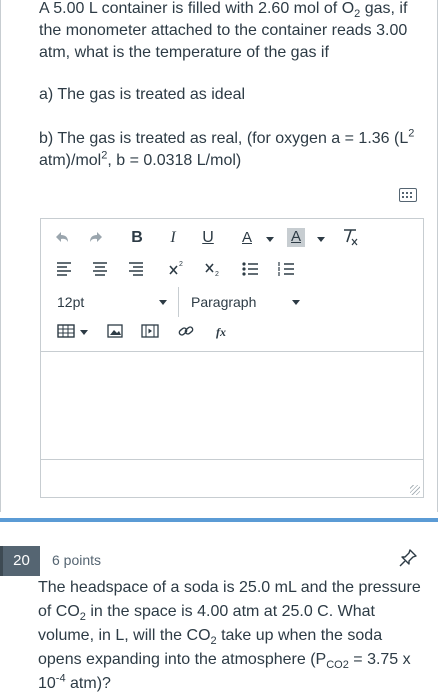 The image size is (438, 700). What do you see at coordinates (62, 238) in the screenshot?
I see `undo-icon` at bounding box center [62, 238].